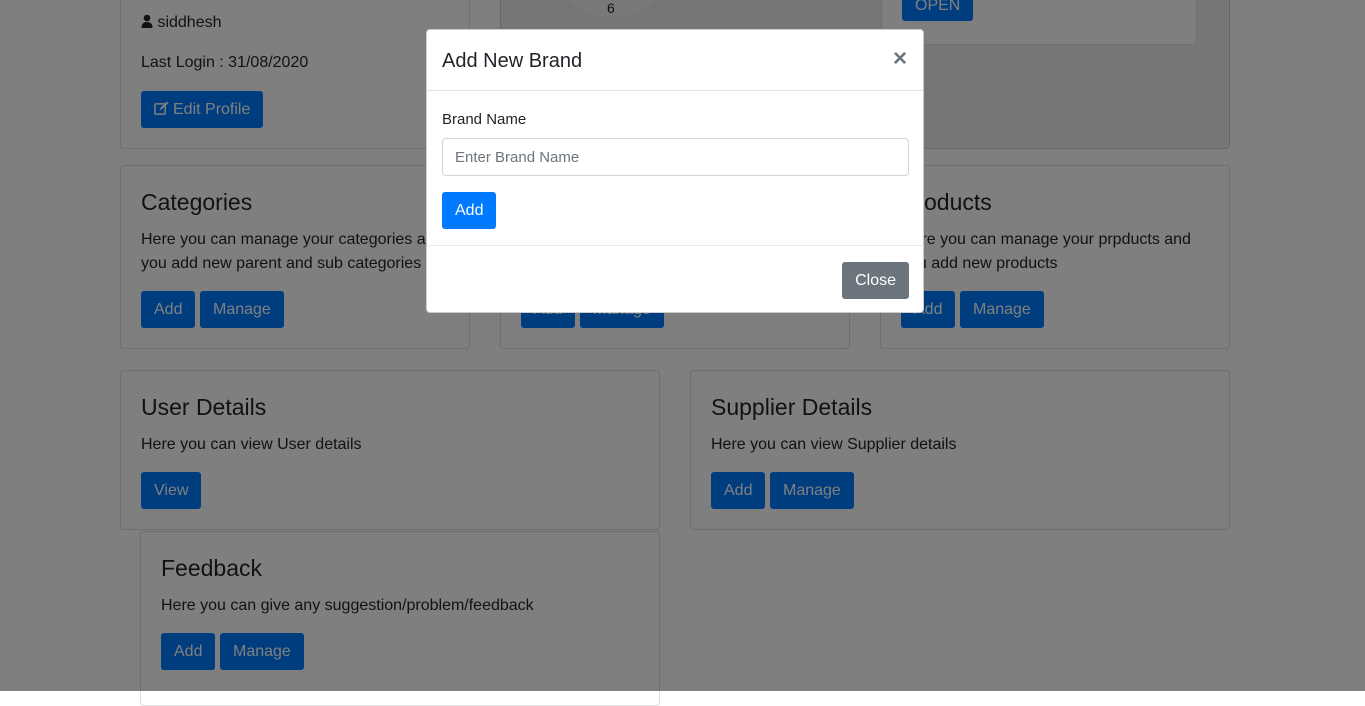 The image size is (1365, 706). What do you see at coordinates (675, 60) in the screenshot?
I see `modal-header: Add New Brand ×` at bounding box center [675, 60].